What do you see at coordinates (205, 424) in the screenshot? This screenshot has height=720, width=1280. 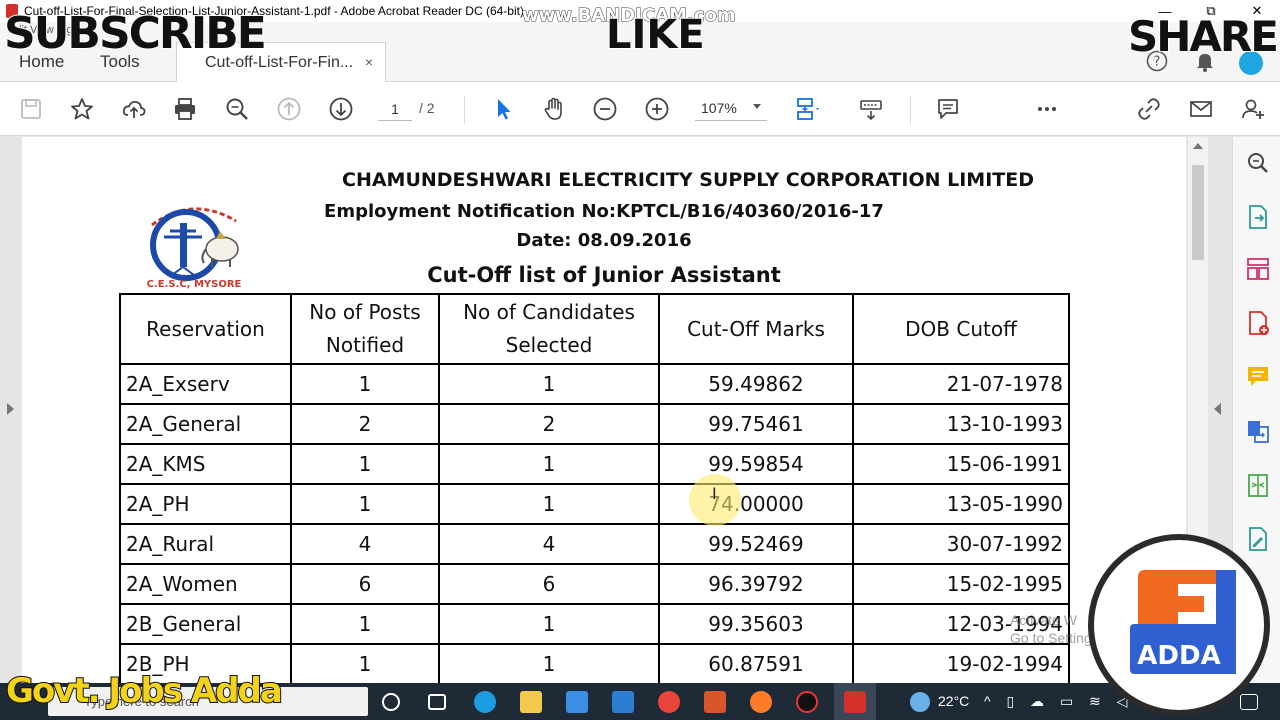 I see `cell-reservation: 2A_General` at bounding box center [205, 424].